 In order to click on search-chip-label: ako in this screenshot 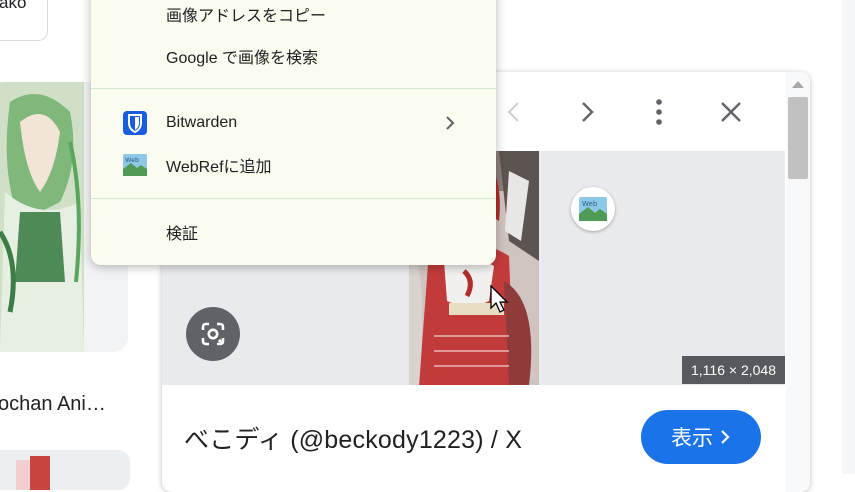, I will do `click(13, 6)`.